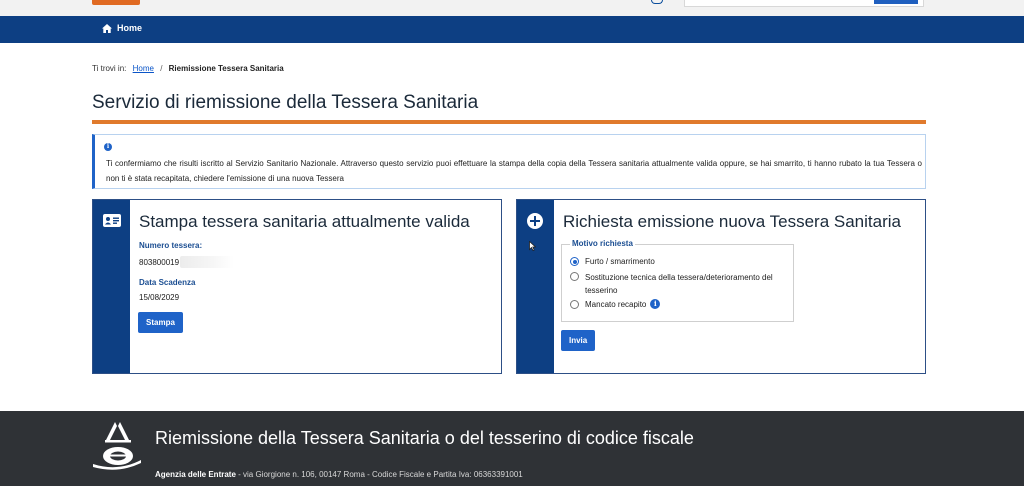  I want to click on card-number-redaction, so click(207, 262).